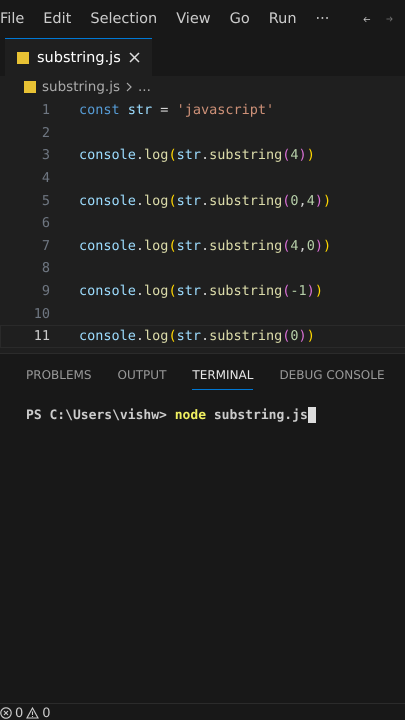  Describe the element at coordinates (81, 87) in the screenshot. I see `breadcrumb-item: substring.js` at that location.